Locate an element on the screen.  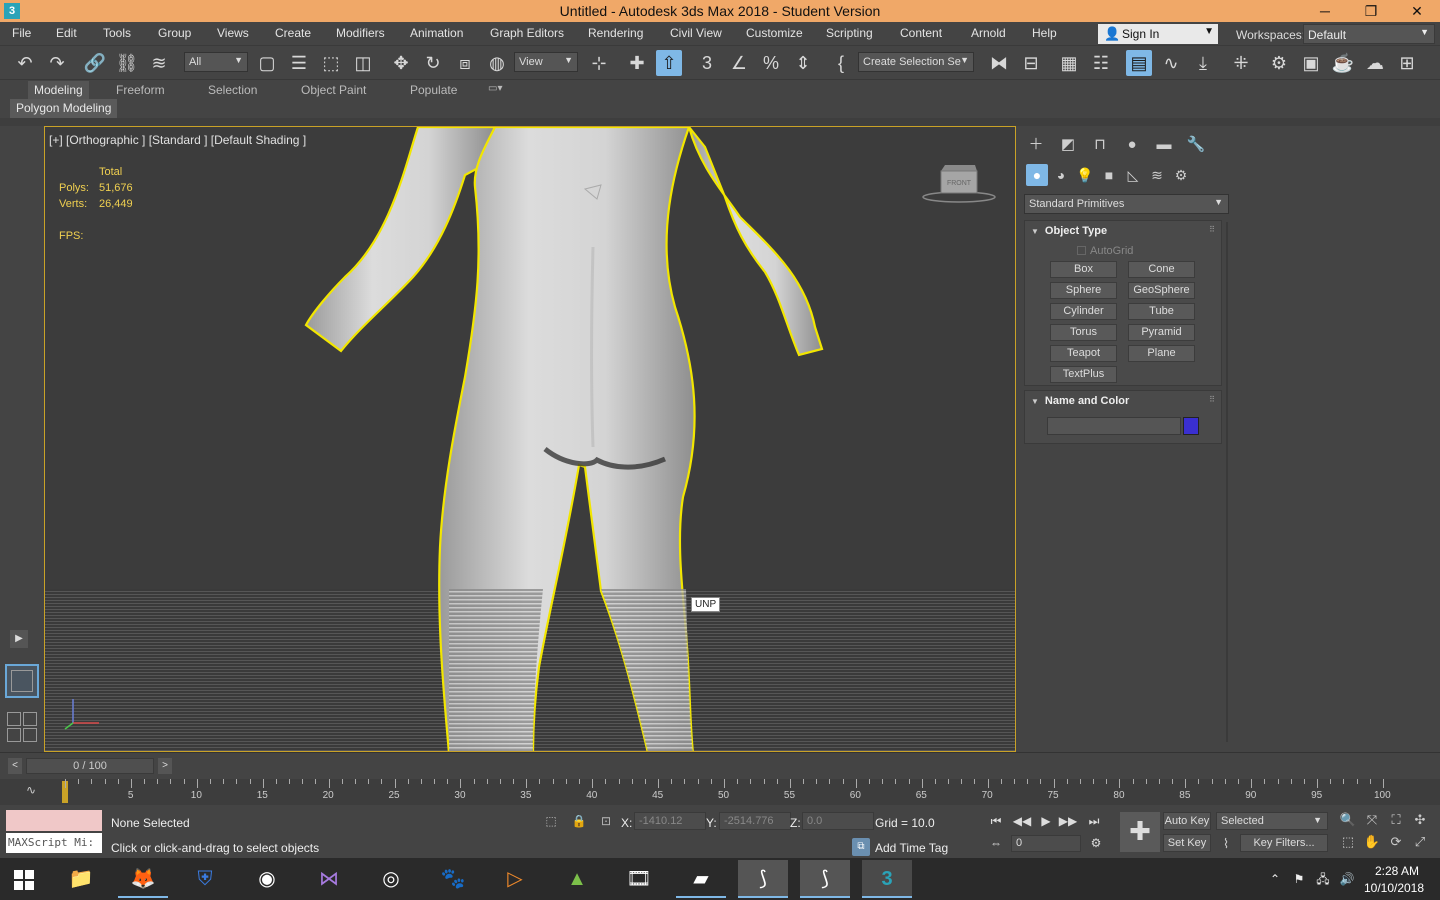
maxscript-listener-output is located at coordinates (54, 820).